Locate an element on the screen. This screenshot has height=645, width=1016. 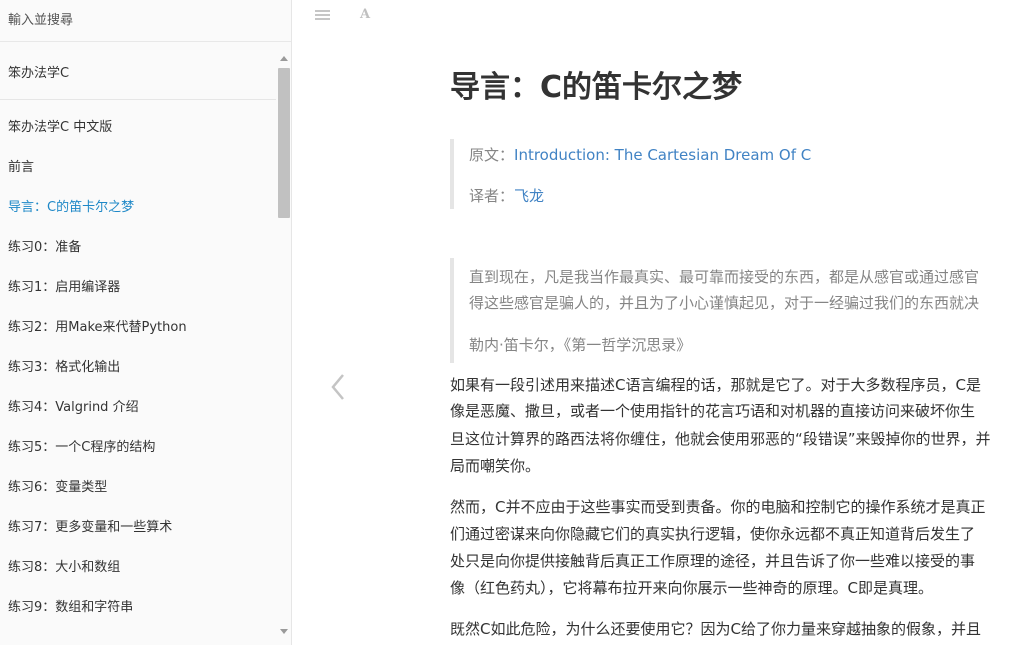
toc-item-ex4: 练习4：Valgrind 介绍 is located at coordinates (73, 408).